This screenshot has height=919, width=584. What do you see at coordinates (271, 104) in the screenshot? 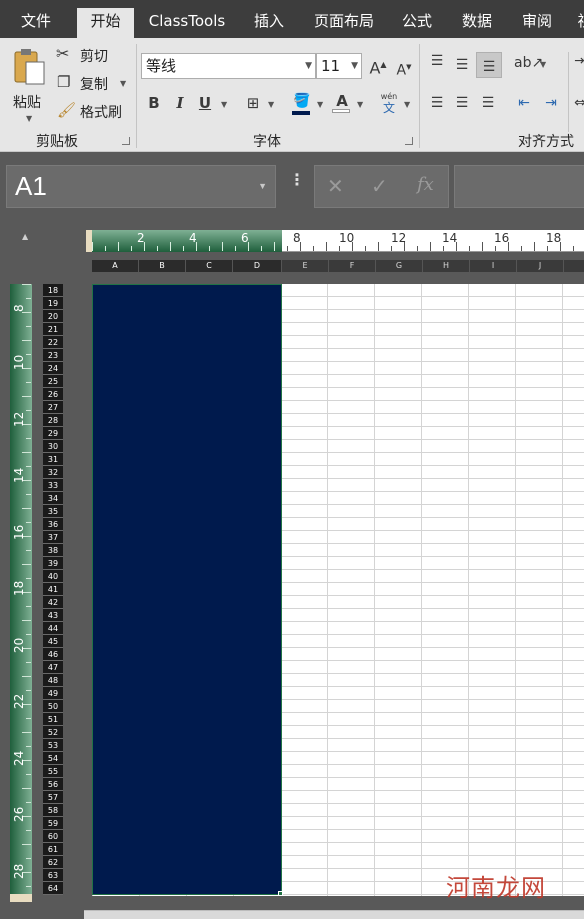
I see `borders-dropdown-icon: ▼` at bounding box center [271, 104].